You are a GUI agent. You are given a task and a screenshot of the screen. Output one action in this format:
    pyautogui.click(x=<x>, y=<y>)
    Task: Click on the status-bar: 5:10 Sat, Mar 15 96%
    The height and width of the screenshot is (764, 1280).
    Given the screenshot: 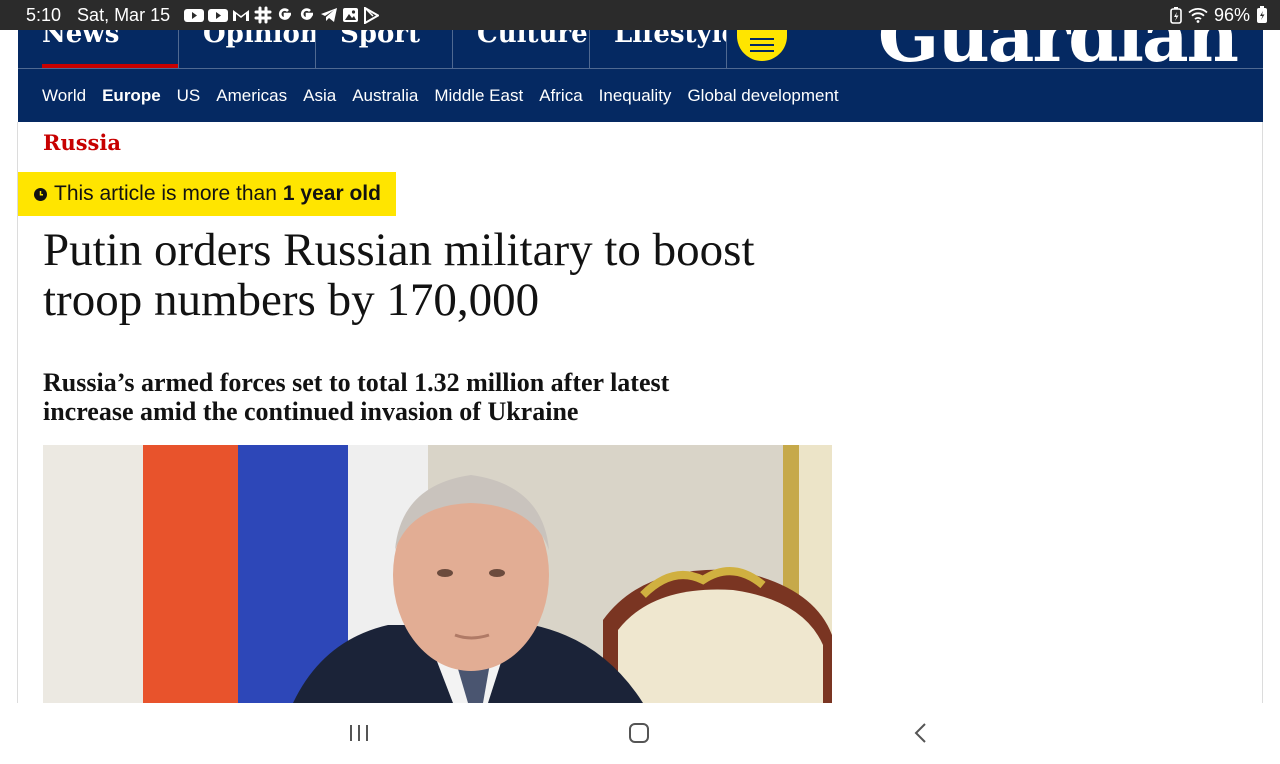 What is the action you would take?
    pyautogui.click(x=640, y=15)
    